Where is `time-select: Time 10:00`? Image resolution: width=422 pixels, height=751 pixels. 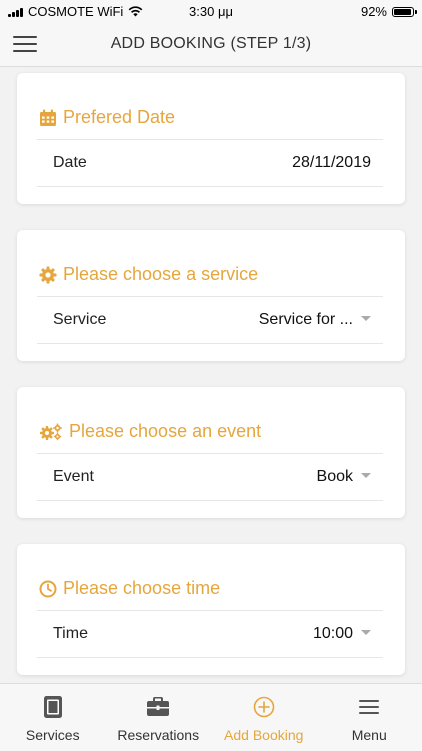
time-select: Time 10:00 is located at coordinates (210, 634).